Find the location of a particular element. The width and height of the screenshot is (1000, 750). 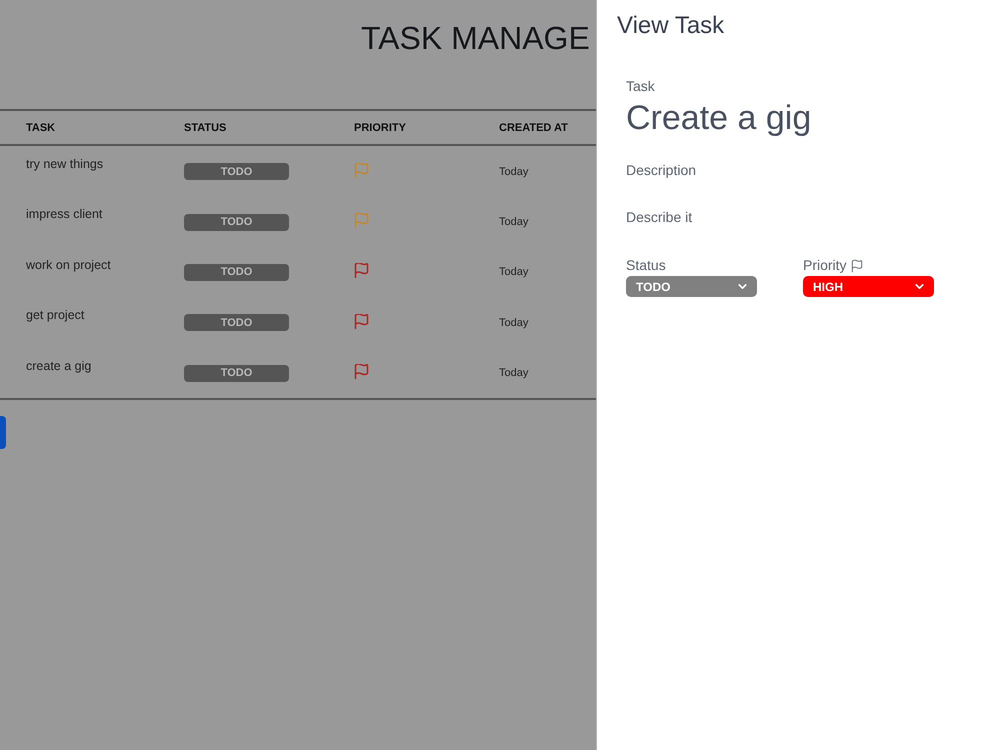

task-name: impress client is located at coordinates (64, 214).